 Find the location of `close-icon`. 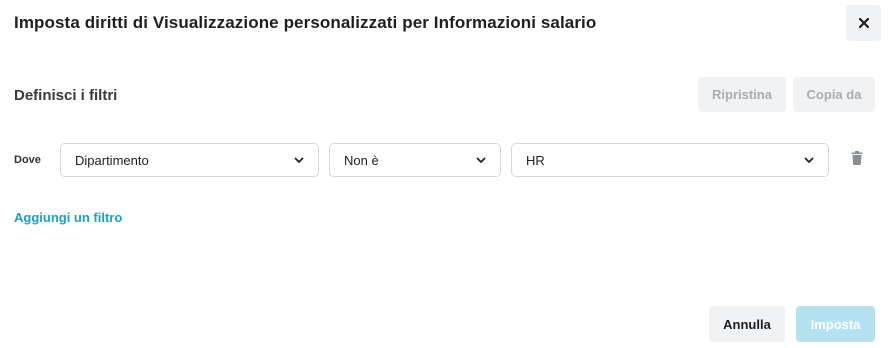

close-icon is located at coordinates (863, 23).